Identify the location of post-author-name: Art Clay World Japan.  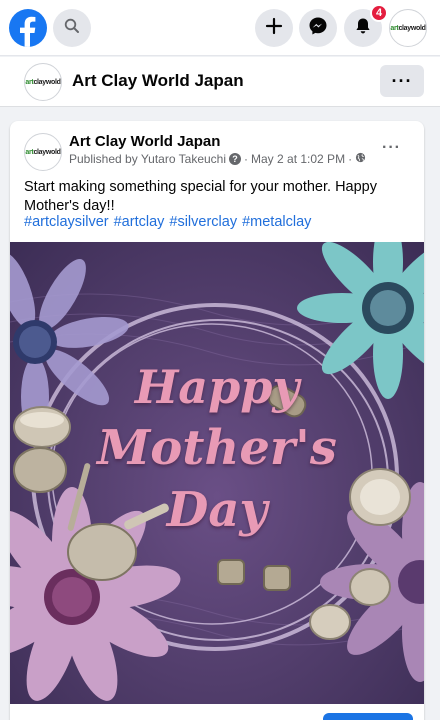
(144, 141).